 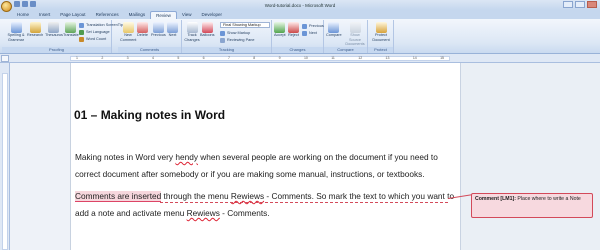 I want to click on tab-view: View, so click(x=187, y=15).